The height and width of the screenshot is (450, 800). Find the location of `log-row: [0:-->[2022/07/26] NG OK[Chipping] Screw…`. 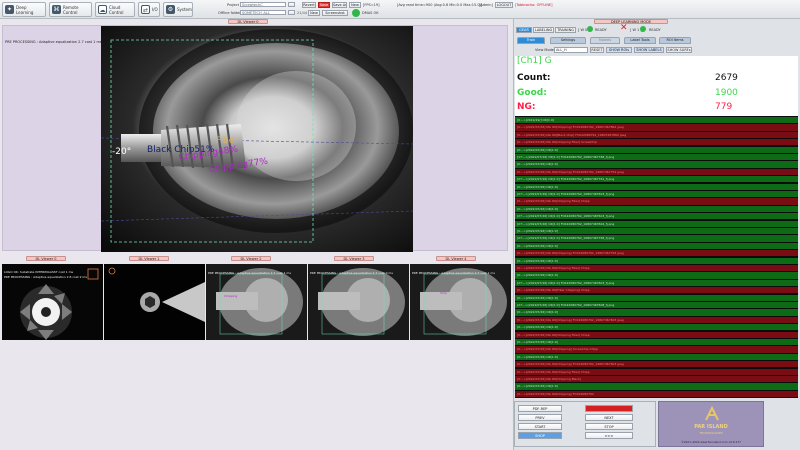

log-row: [0:-->[2022/07/26] NG OK[Chipping] Screw… is located at coordinates (656, 349).